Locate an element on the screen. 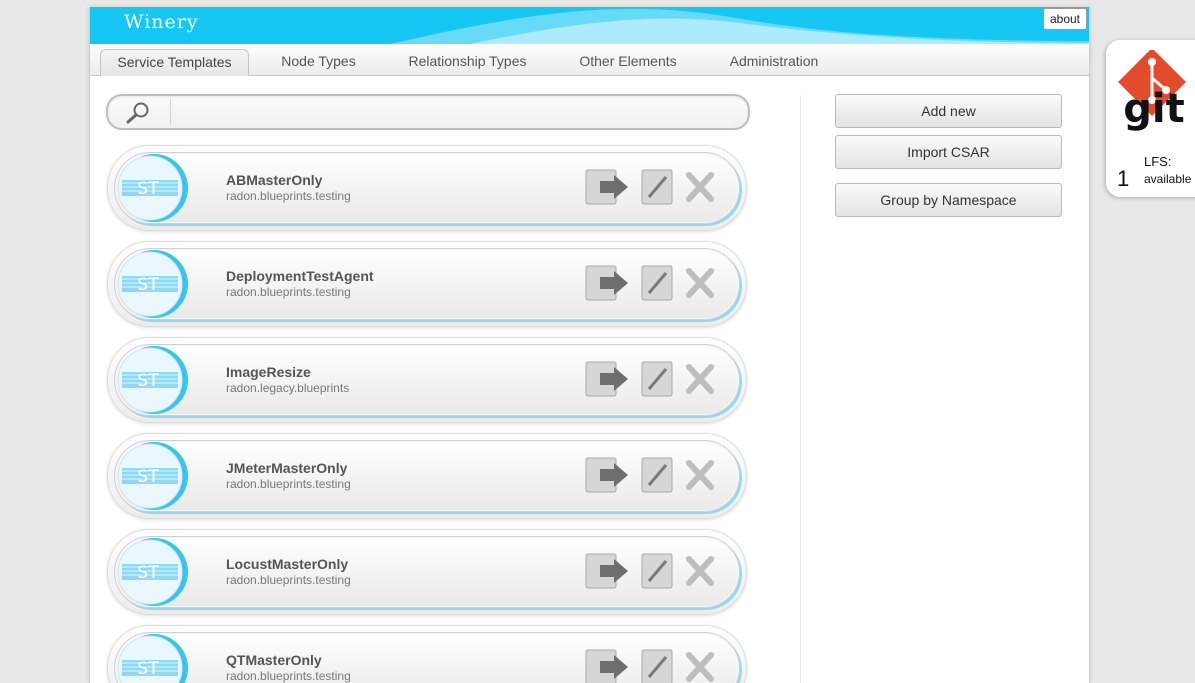 This screenshot has width=1195, height=683. magnifier-icon is located at coordinates (139, 113).